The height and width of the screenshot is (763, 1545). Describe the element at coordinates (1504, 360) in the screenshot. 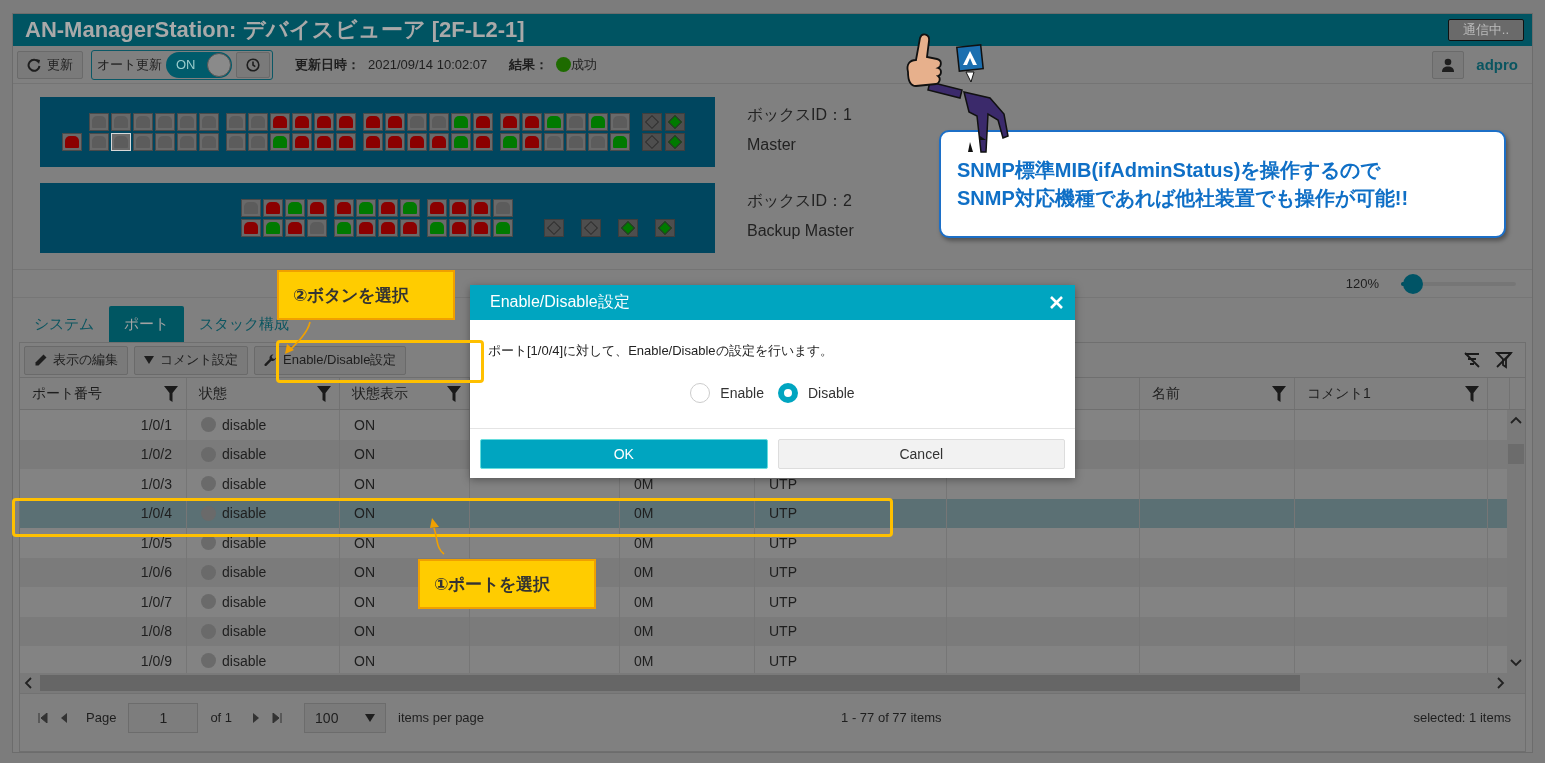

I see `filter-off-button` at that location.